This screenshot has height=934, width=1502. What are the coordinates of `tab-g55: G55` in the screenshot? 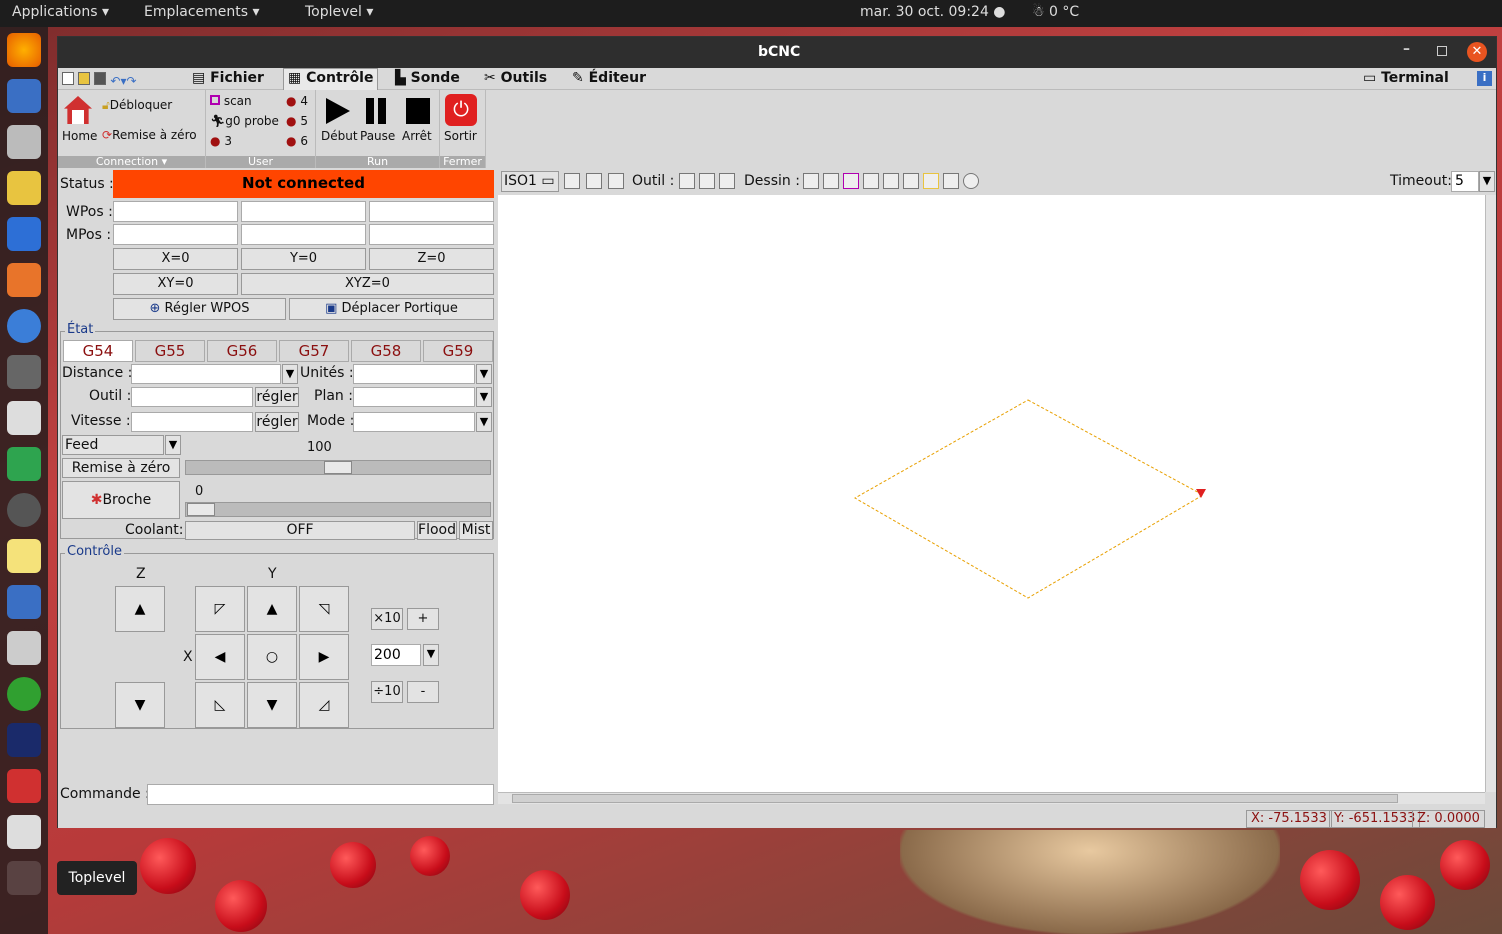 It's located at (170, 351).